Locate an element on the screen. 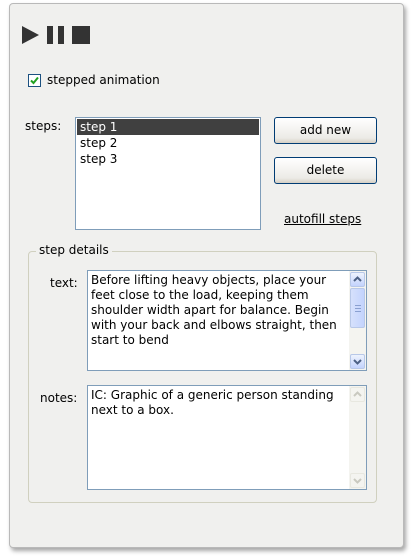  text-scrollbar is located at coordinates (357, 320).